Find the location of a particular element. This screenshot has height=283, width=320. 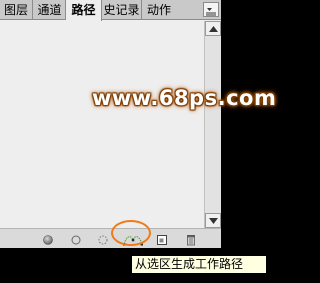

site-watermark: www.68ps.com is located at coordinates (184, 98).